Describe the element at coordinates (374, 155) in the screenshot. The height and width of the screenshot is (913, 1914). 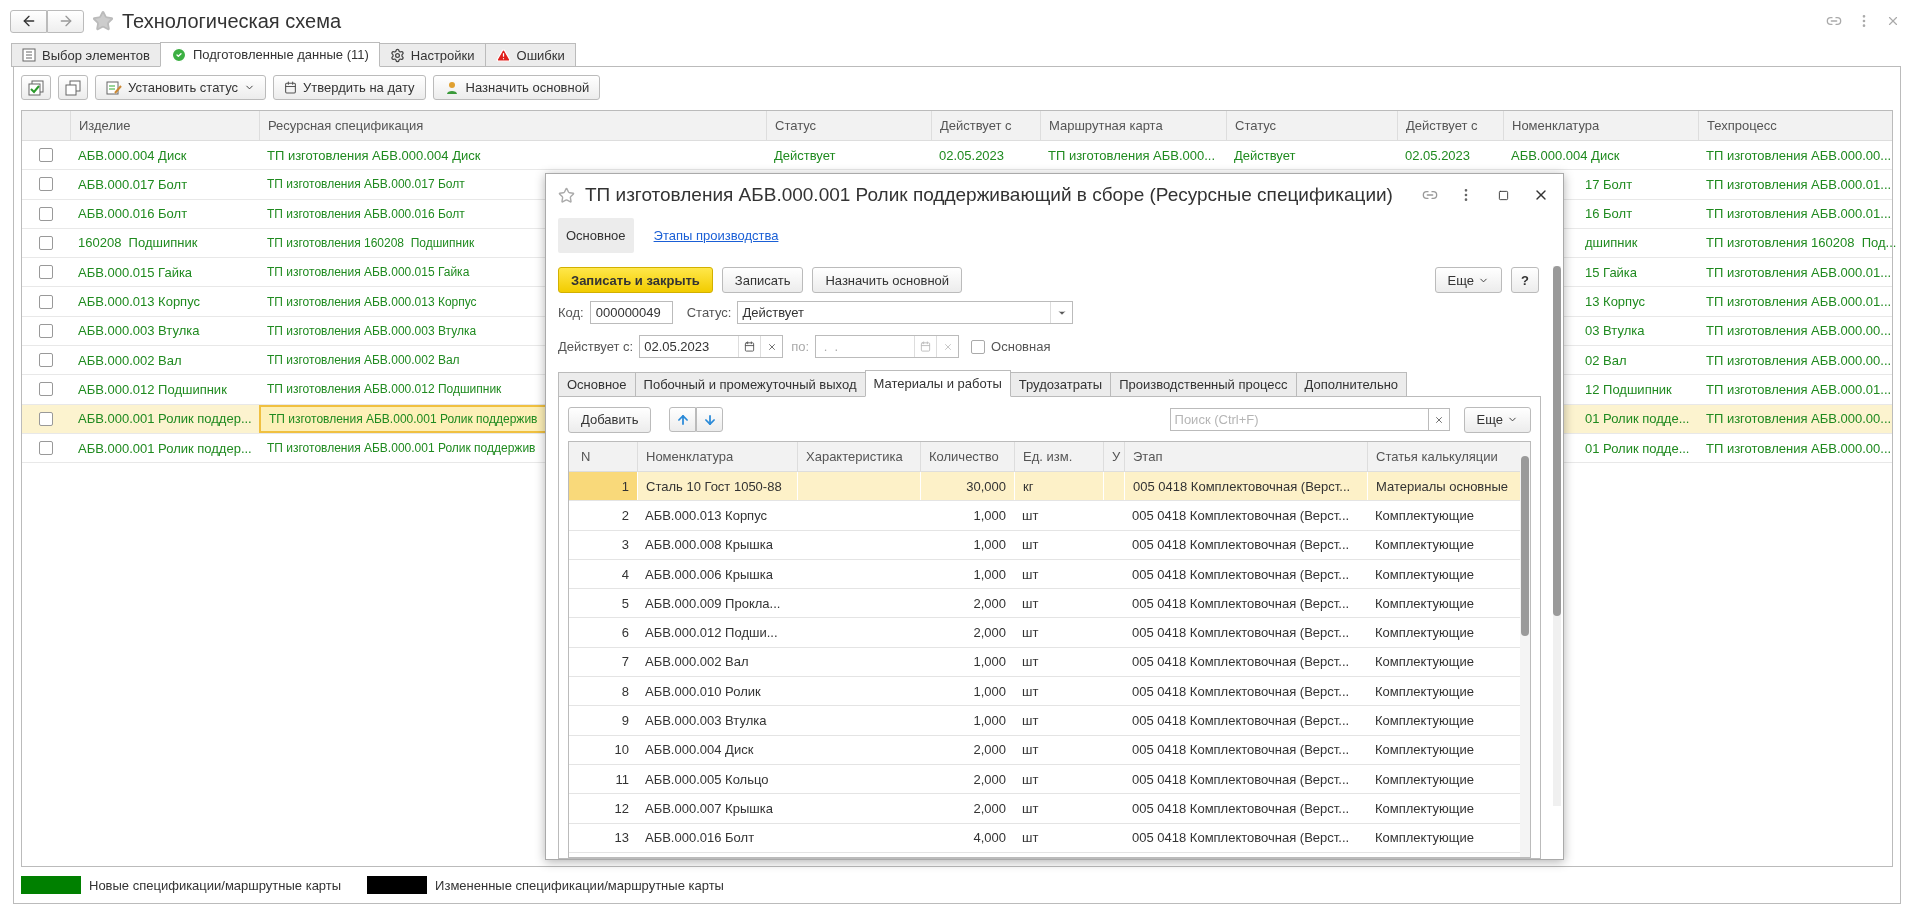
I see `table-cell-text: ТП изготовления АБВ.000.004 Диск` at that location.